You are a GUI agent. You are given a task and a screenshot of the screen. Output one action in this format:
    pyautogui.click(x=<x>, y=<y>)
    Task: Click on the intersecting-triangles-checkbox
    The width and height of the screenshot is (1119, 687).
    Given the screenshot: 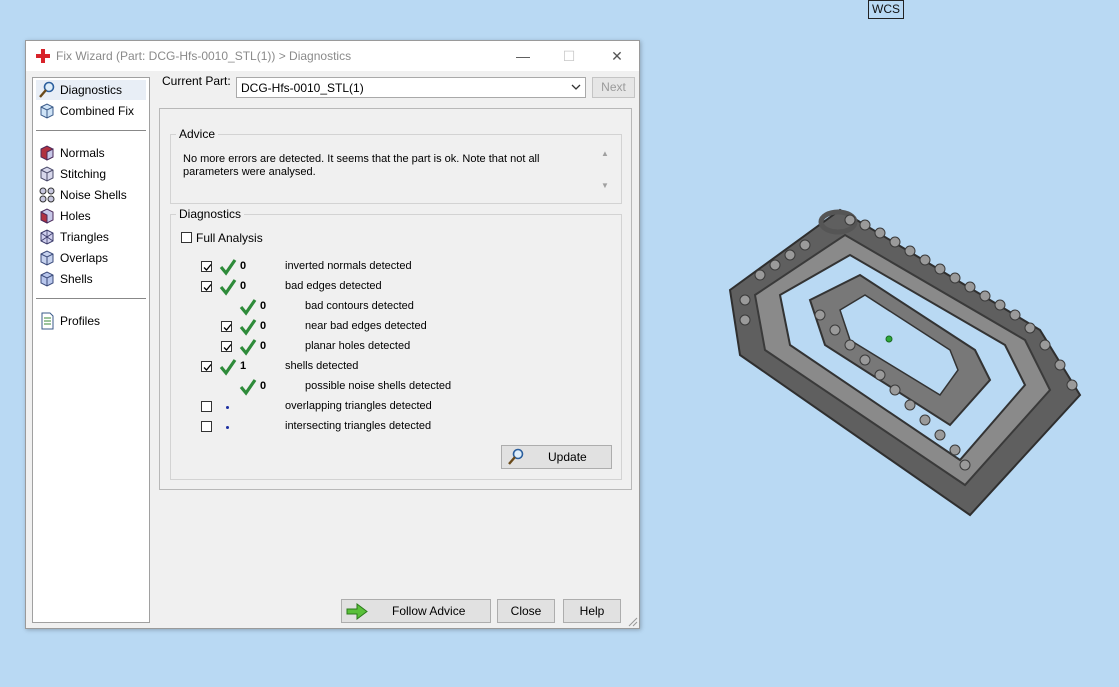 What is the action you would take?
    pyautogui.click(x=206, y=426)
    